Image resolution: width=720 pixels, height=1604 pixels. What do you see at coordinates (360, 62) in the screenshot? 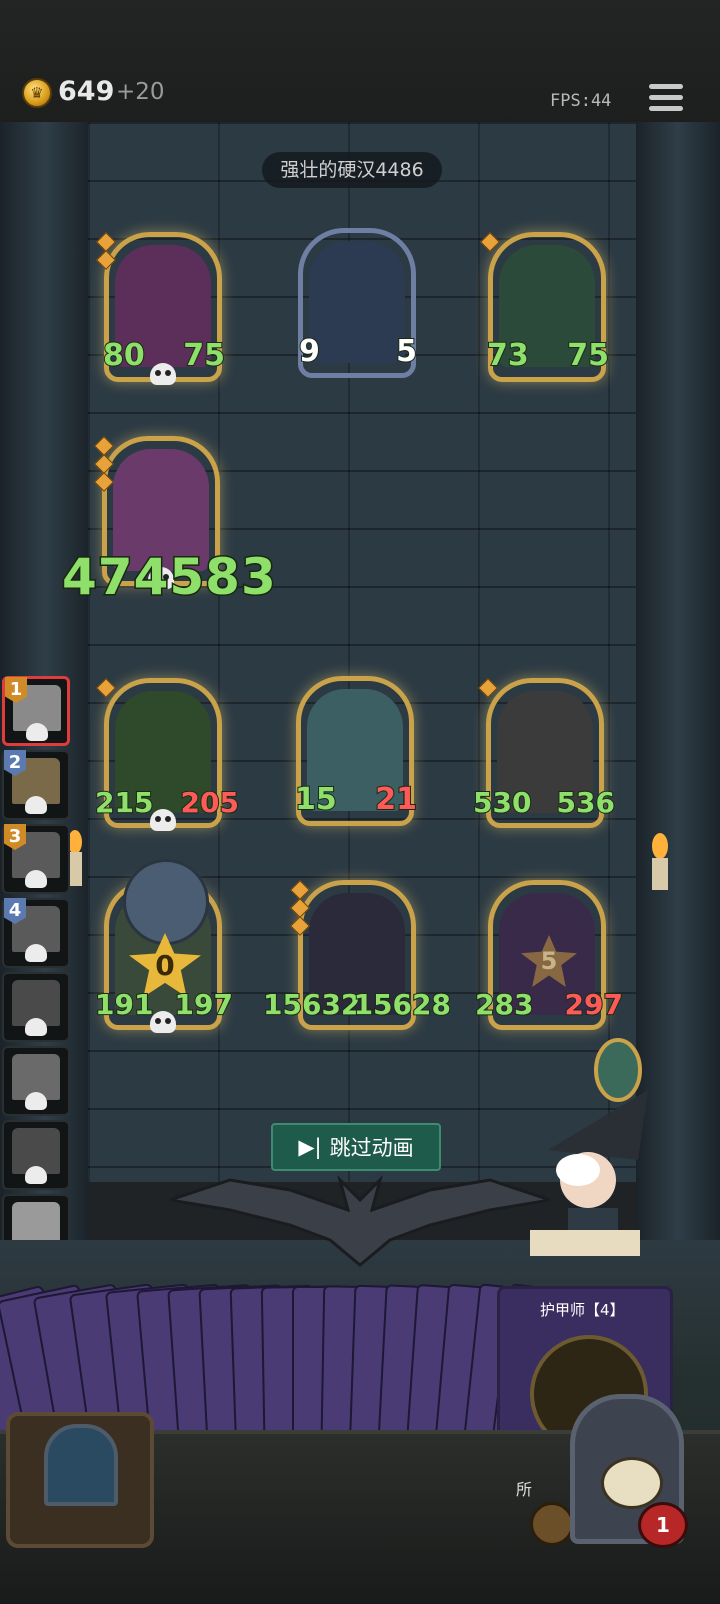
I see `top-bar: ♛ 649 +20 FPS:44` at bounding box center [360, 62].